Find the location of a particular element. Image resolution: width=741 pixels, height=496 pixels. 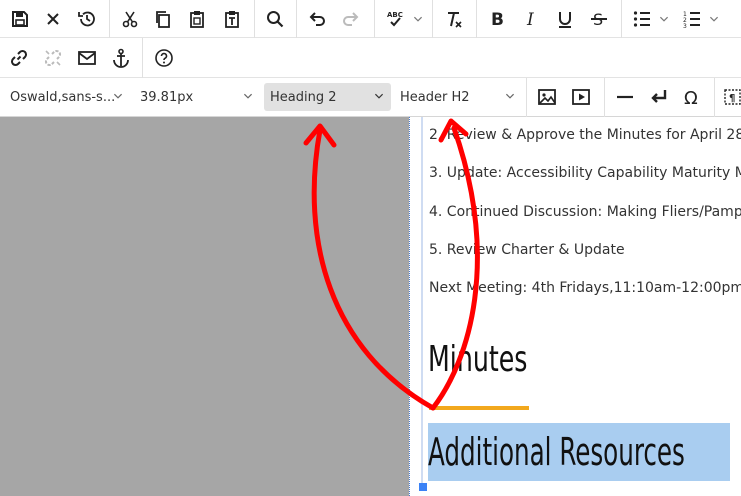

cut-icon is located at coordinates (130, 19).